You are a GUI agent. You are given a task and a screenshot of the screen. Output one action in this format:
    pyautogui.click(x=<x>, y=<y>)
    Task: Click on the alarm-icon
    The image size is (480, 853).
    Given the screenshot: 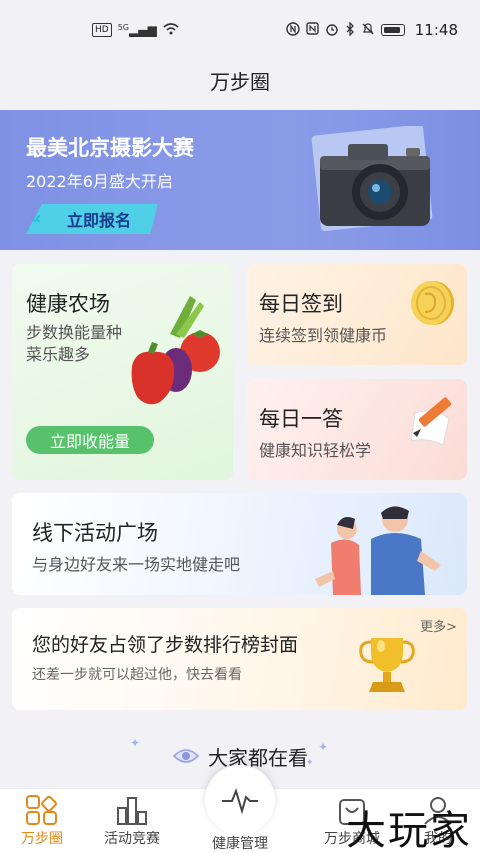 What is the action you would take?
    pyautogui.click(x=332, y=30)
    